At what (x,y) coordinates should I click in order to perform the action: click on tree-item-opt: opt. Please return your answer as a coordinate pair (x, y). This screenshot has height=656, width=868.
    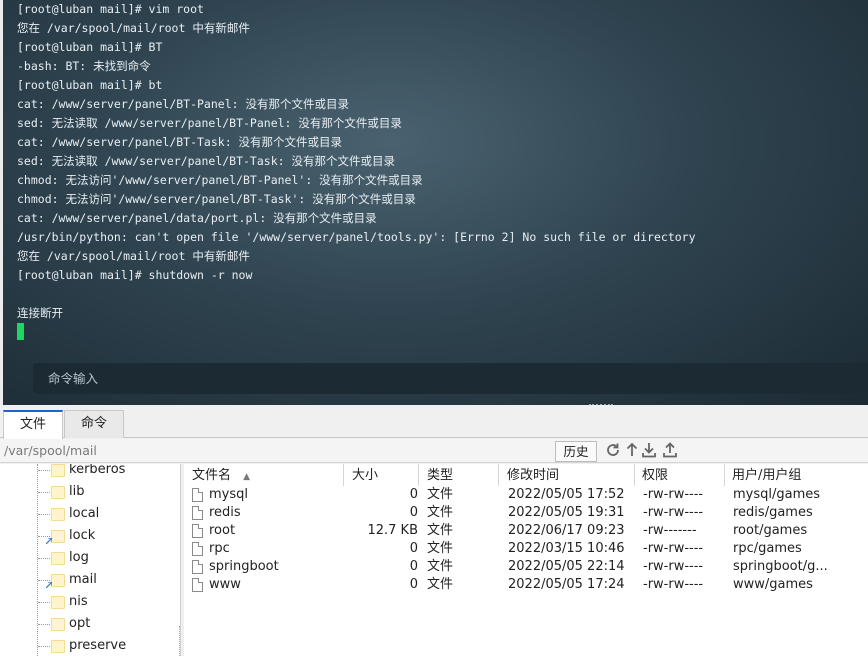
    Looking at the image, I should click on (90, 625).